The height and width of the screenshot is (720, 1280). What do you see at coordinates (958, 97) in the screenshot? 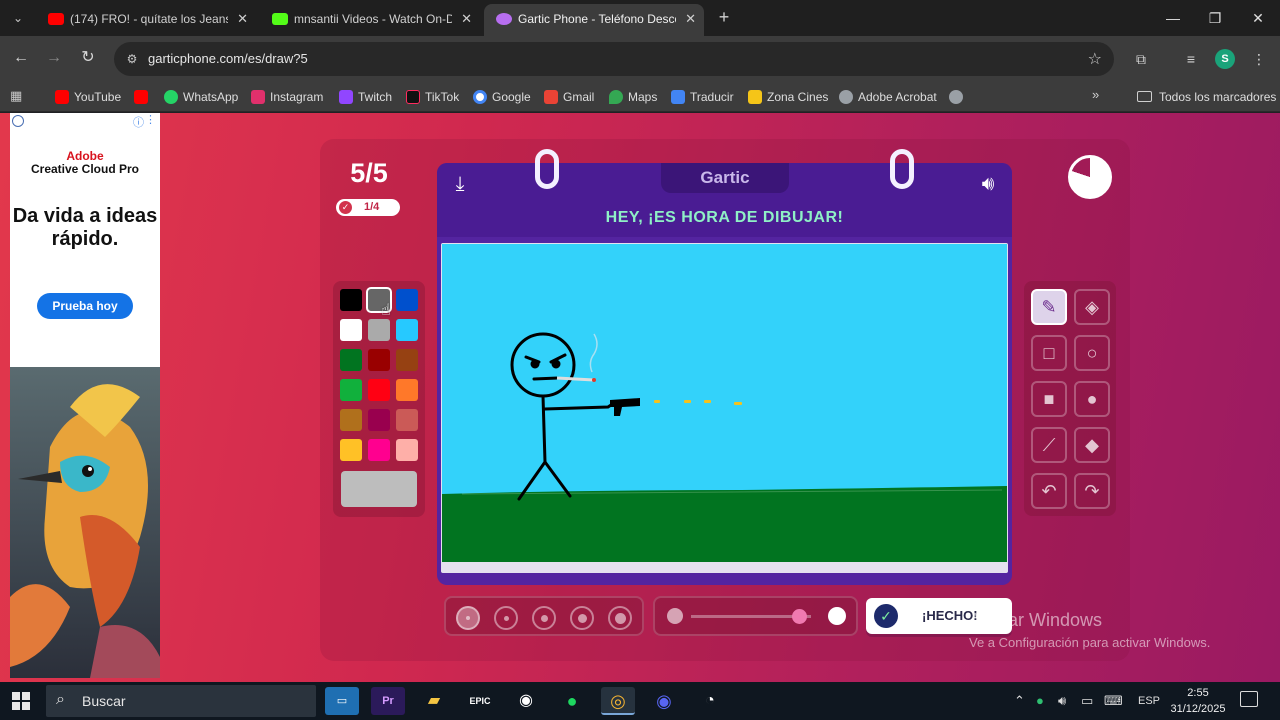
I see `bookmark-globe` at bounding box center [958, 97].